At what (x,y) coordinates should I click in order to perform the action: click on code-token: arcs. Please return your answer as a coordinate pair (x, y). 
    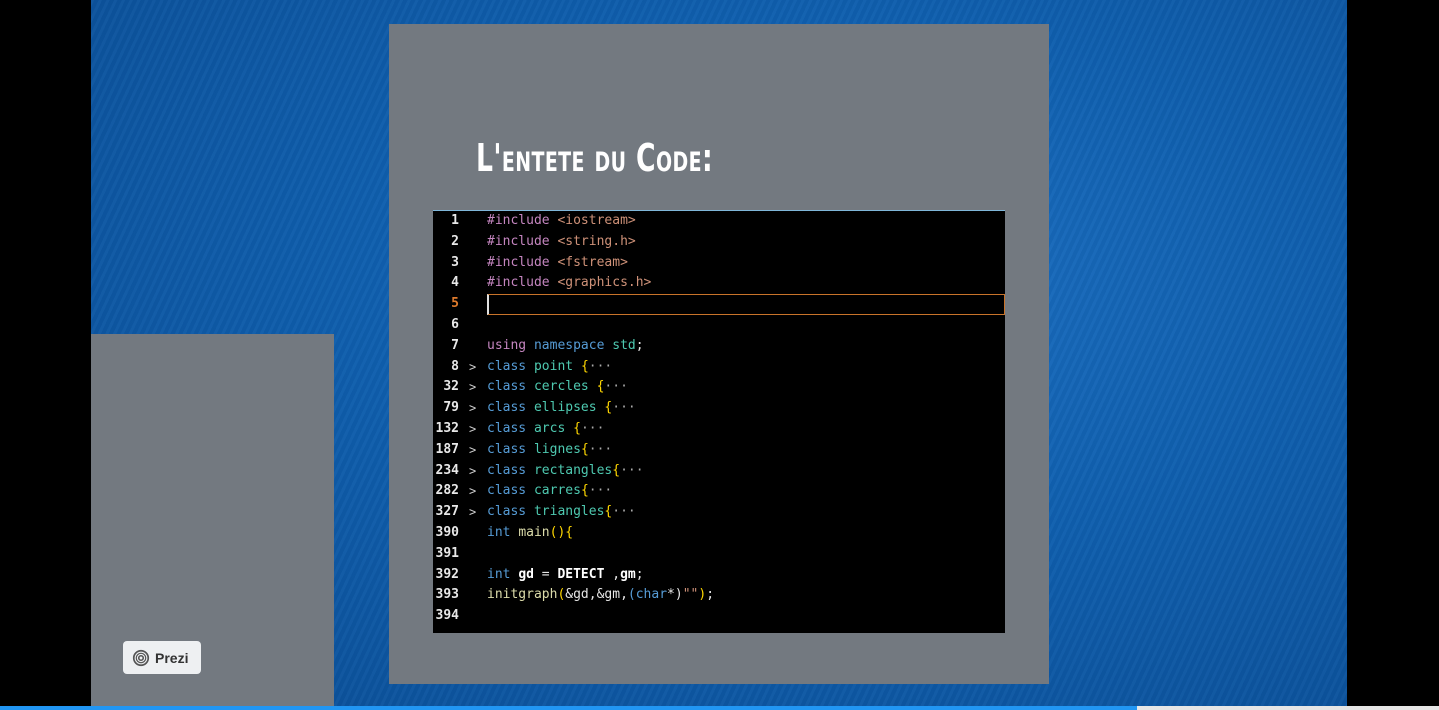
    Looking at the image, I should click on (553, 428).